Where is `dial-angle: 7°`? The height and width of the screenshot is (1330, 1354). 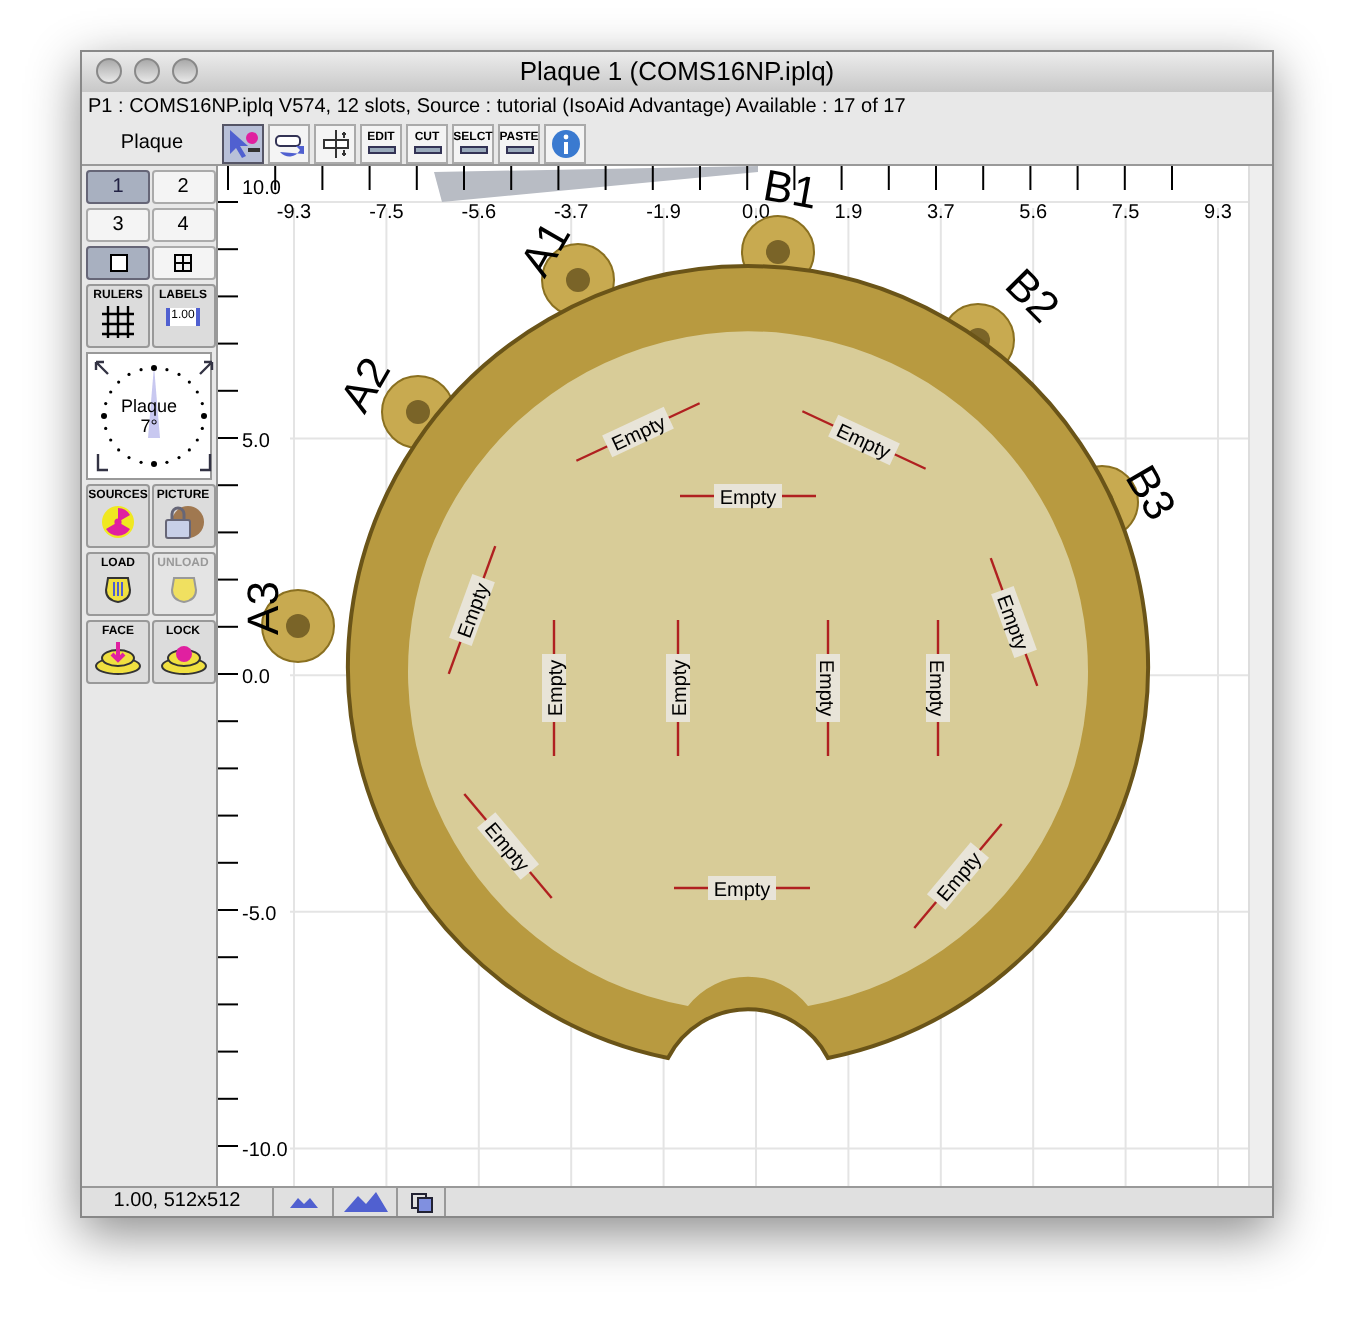
dial-angle: 7° is located at coordinates (149, 426).